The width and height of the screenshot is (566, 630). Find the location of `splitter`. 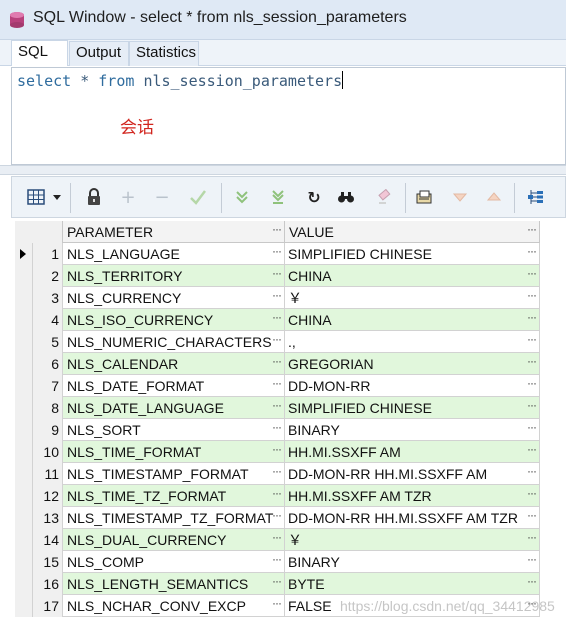

splitter is located at coordinates (283, 170).